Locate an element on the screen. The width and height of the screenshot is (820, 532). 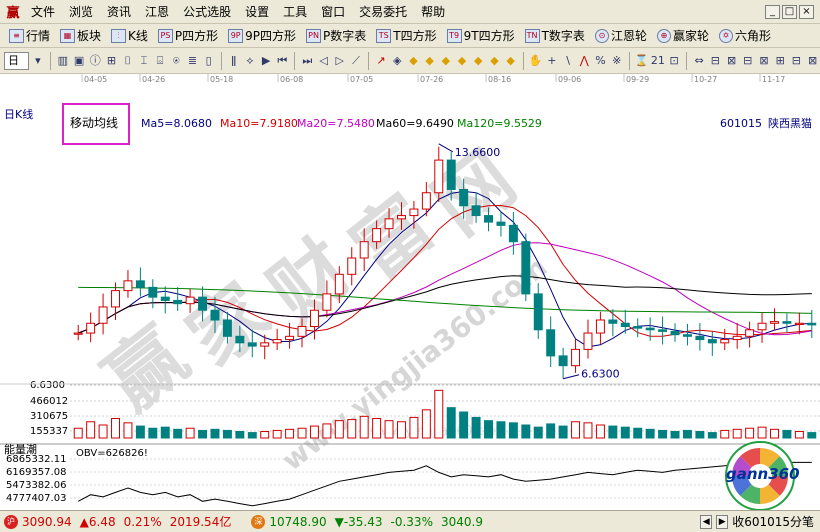
menu-item-7: 窗口 is located at coordinates (333, 12).